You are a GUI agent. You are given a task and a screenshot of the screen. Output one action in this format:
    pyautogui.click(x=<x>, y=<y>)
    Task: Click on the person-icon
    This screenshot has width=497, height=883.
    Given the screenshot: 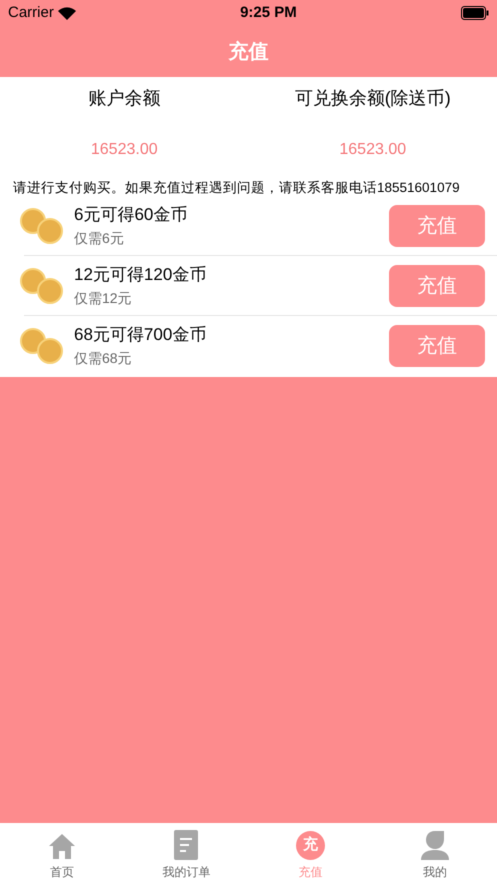 What is the action you would take?
    pyautogui.click(x=435, y=845)
    